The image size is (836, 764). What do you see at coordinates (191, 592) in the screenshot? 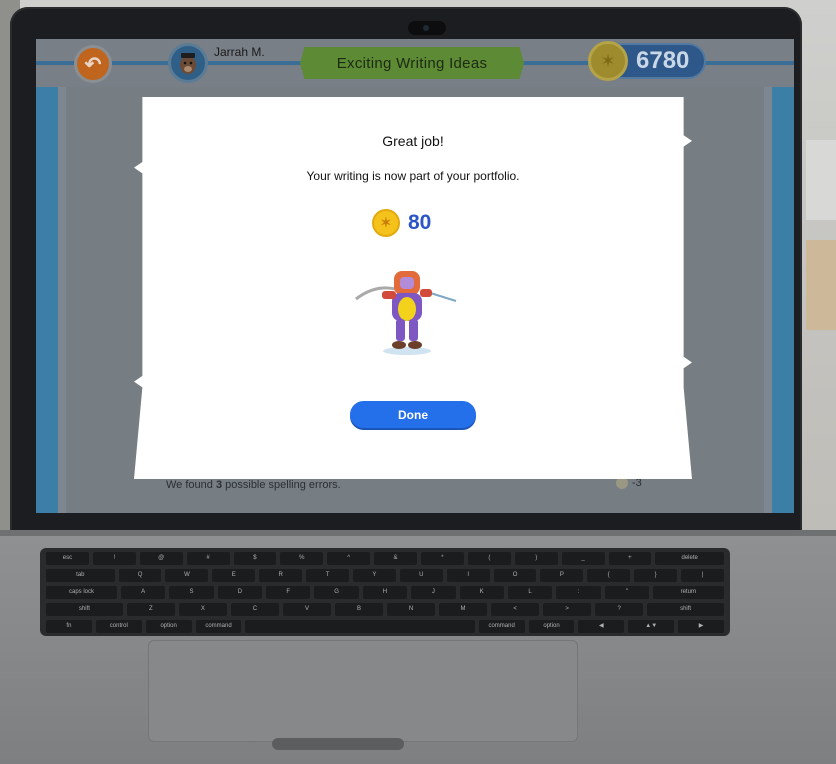
I see `keyboard-key: S` at bounding box center [191, 592].